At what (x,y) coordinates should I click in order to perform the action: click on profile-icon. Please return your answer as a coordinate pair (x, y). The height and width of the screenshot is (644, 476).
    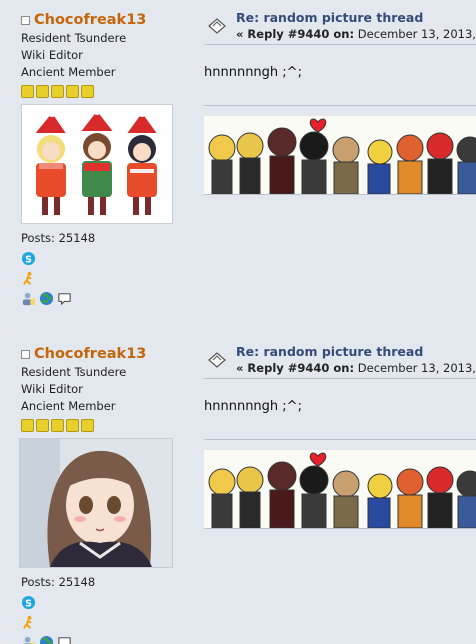
    Looking at the image, I should click on (28, 298).